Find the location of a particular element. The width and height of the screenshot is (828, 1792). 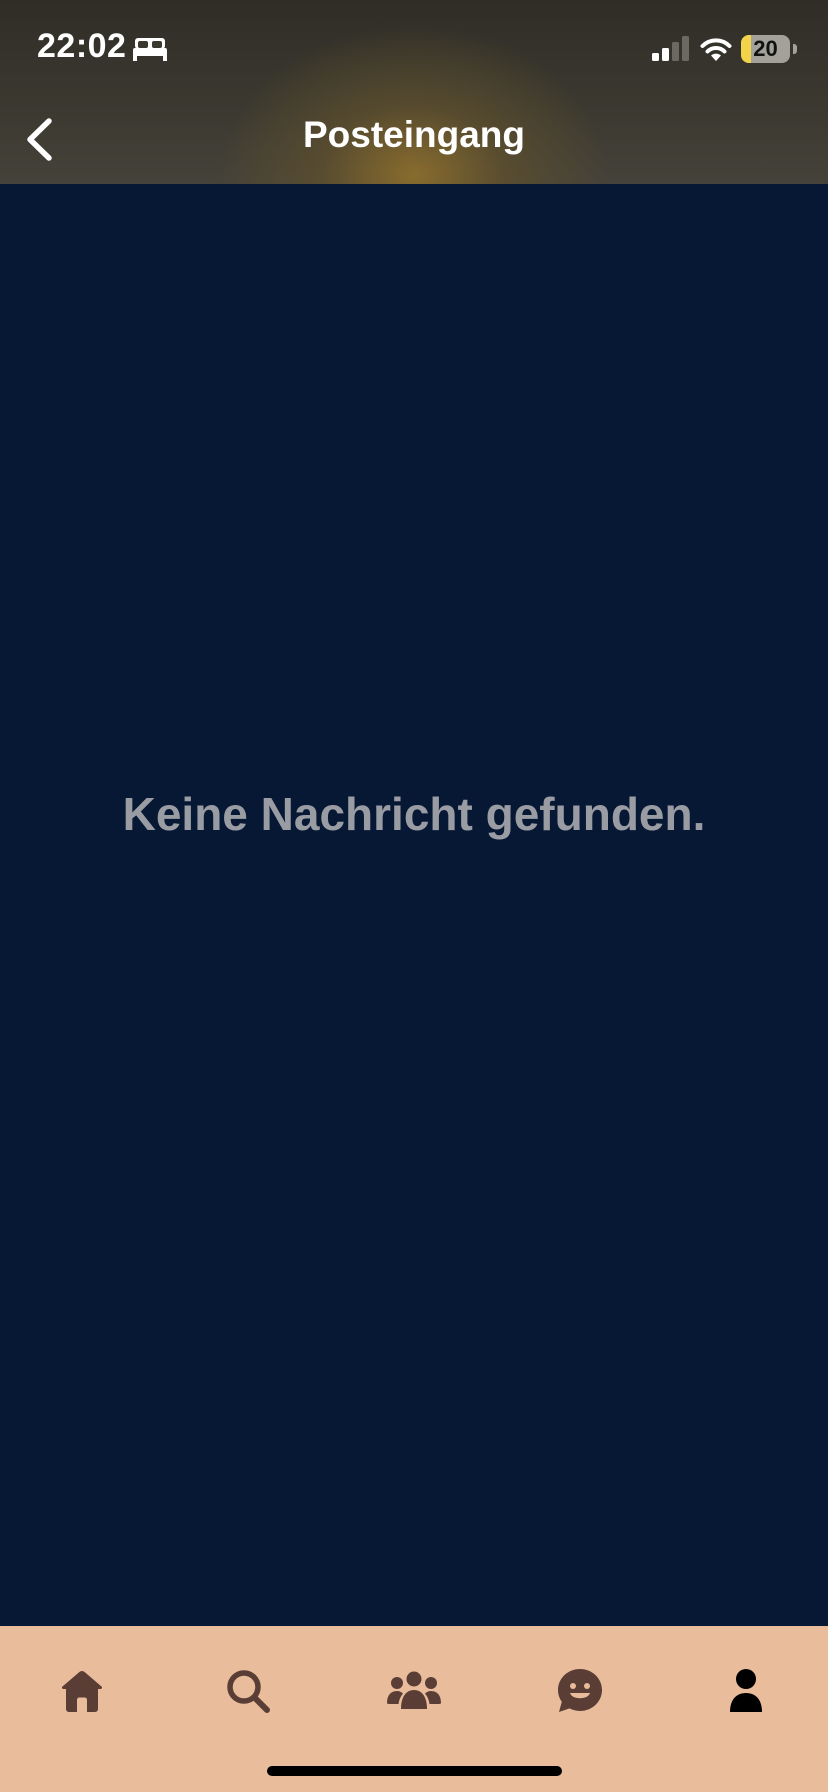

page-title: Posteingang is located at coordinates (414, 134).